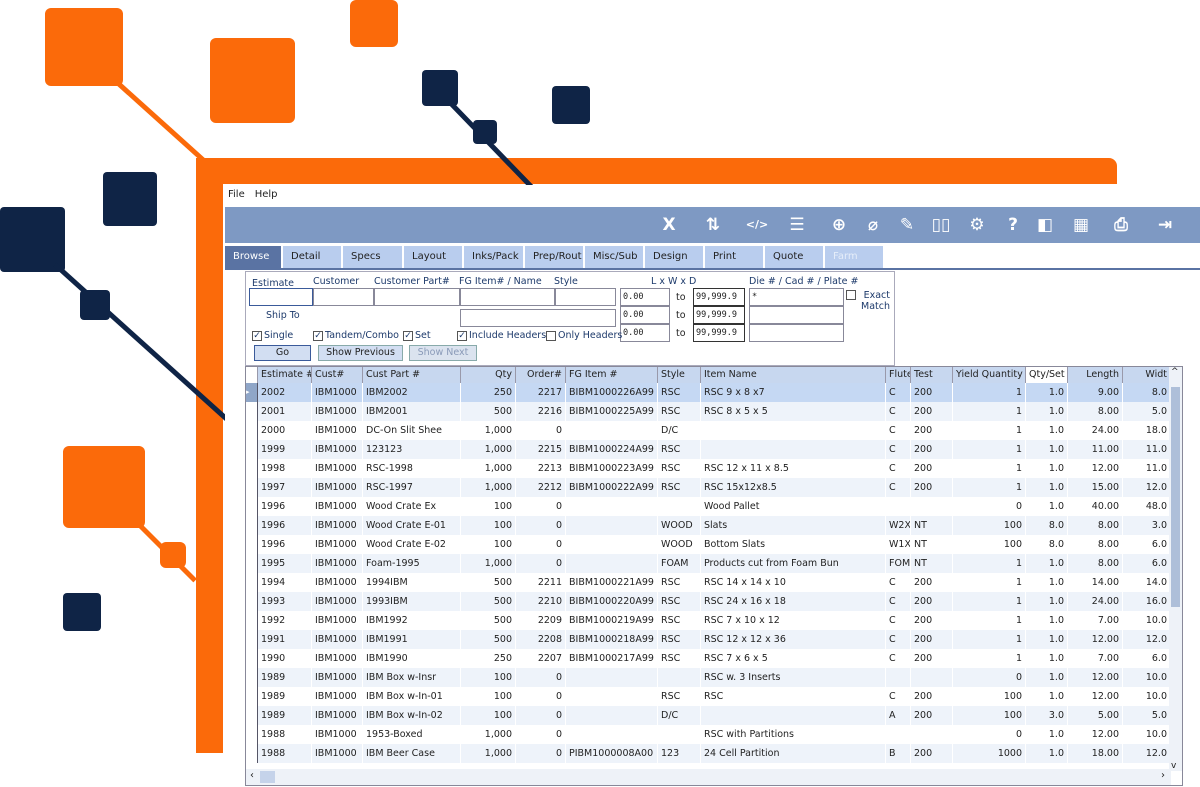  Describe the element at coordinates (1045, 225) in the screenshot. I see `file-view-icon: ◧` at that location.